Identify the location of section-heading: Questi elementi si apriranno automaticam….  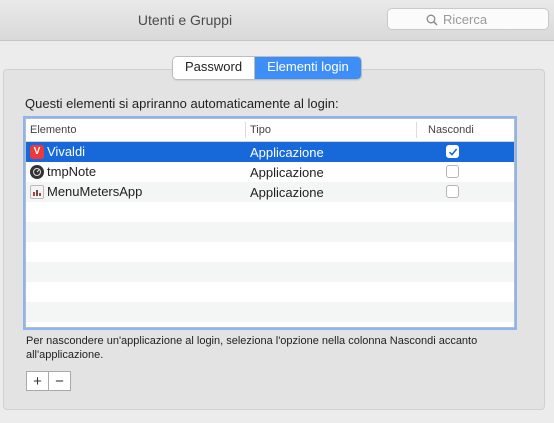
(182, 103).